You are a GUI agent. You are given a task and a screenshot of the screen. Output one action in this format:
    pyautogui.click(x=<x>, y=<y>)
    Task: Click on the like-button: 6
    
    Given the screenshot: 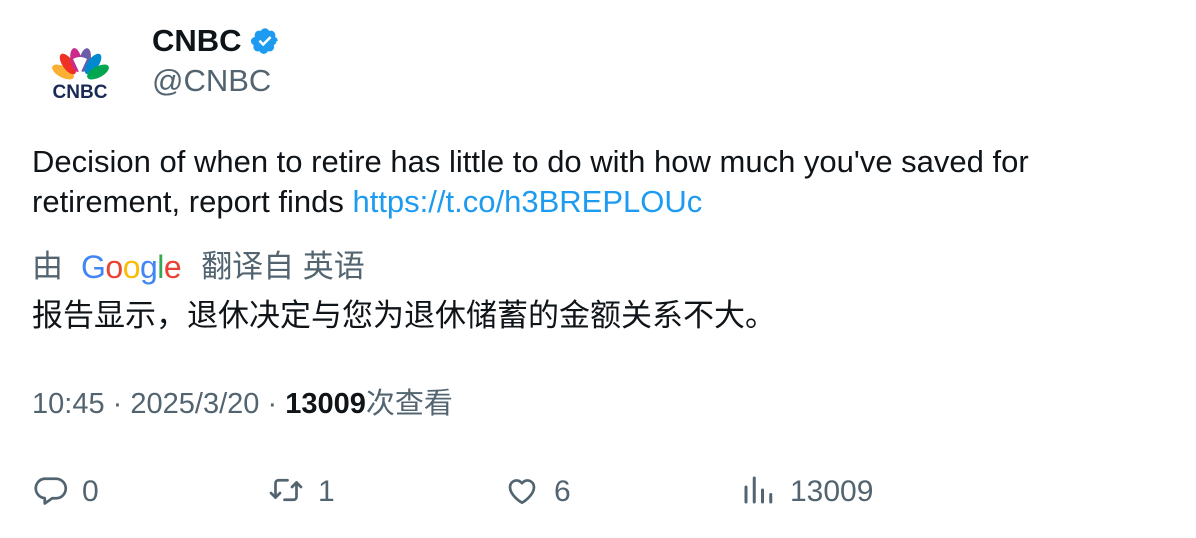 What is the action you would take?
    pyautogui.click(x=537, y=492)
    